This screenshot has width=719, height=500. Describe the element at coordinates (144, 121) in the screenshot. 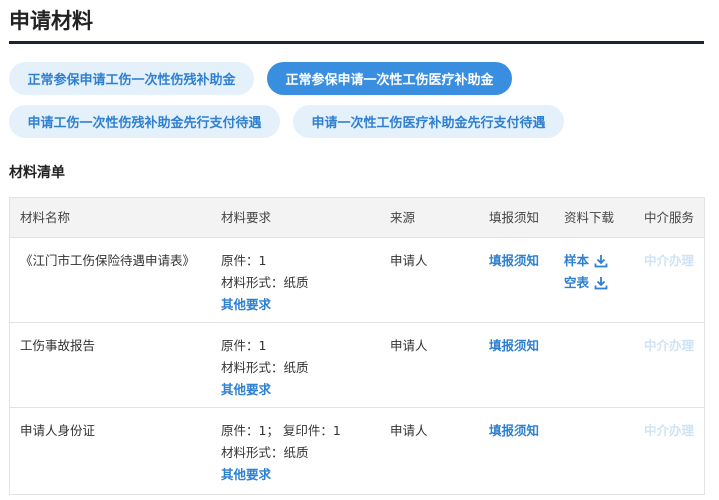

I see `tab-advance-disability-subsidy: 申请工伤一次性伤残补助金先行支付待遇` at that location.